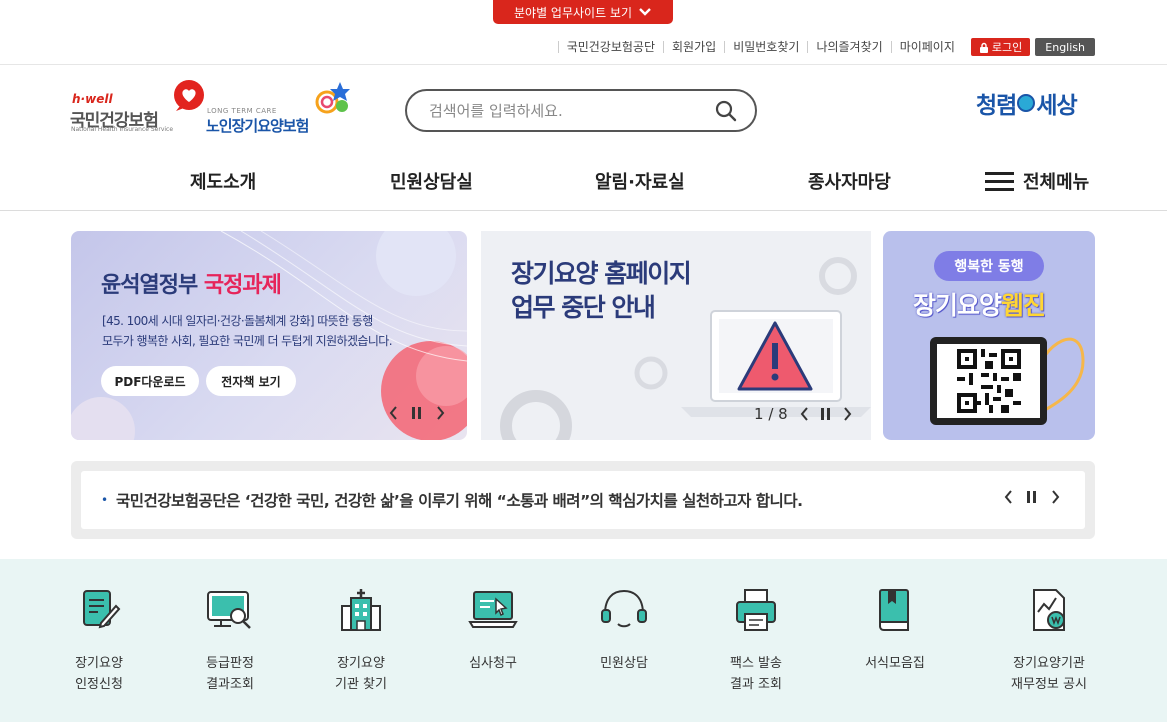 This screenshot has height=722, width=1167. Describe the element at coordinates (223, 181) in the screenshot. I see `nav-item-intro: 제도소개` at that location.